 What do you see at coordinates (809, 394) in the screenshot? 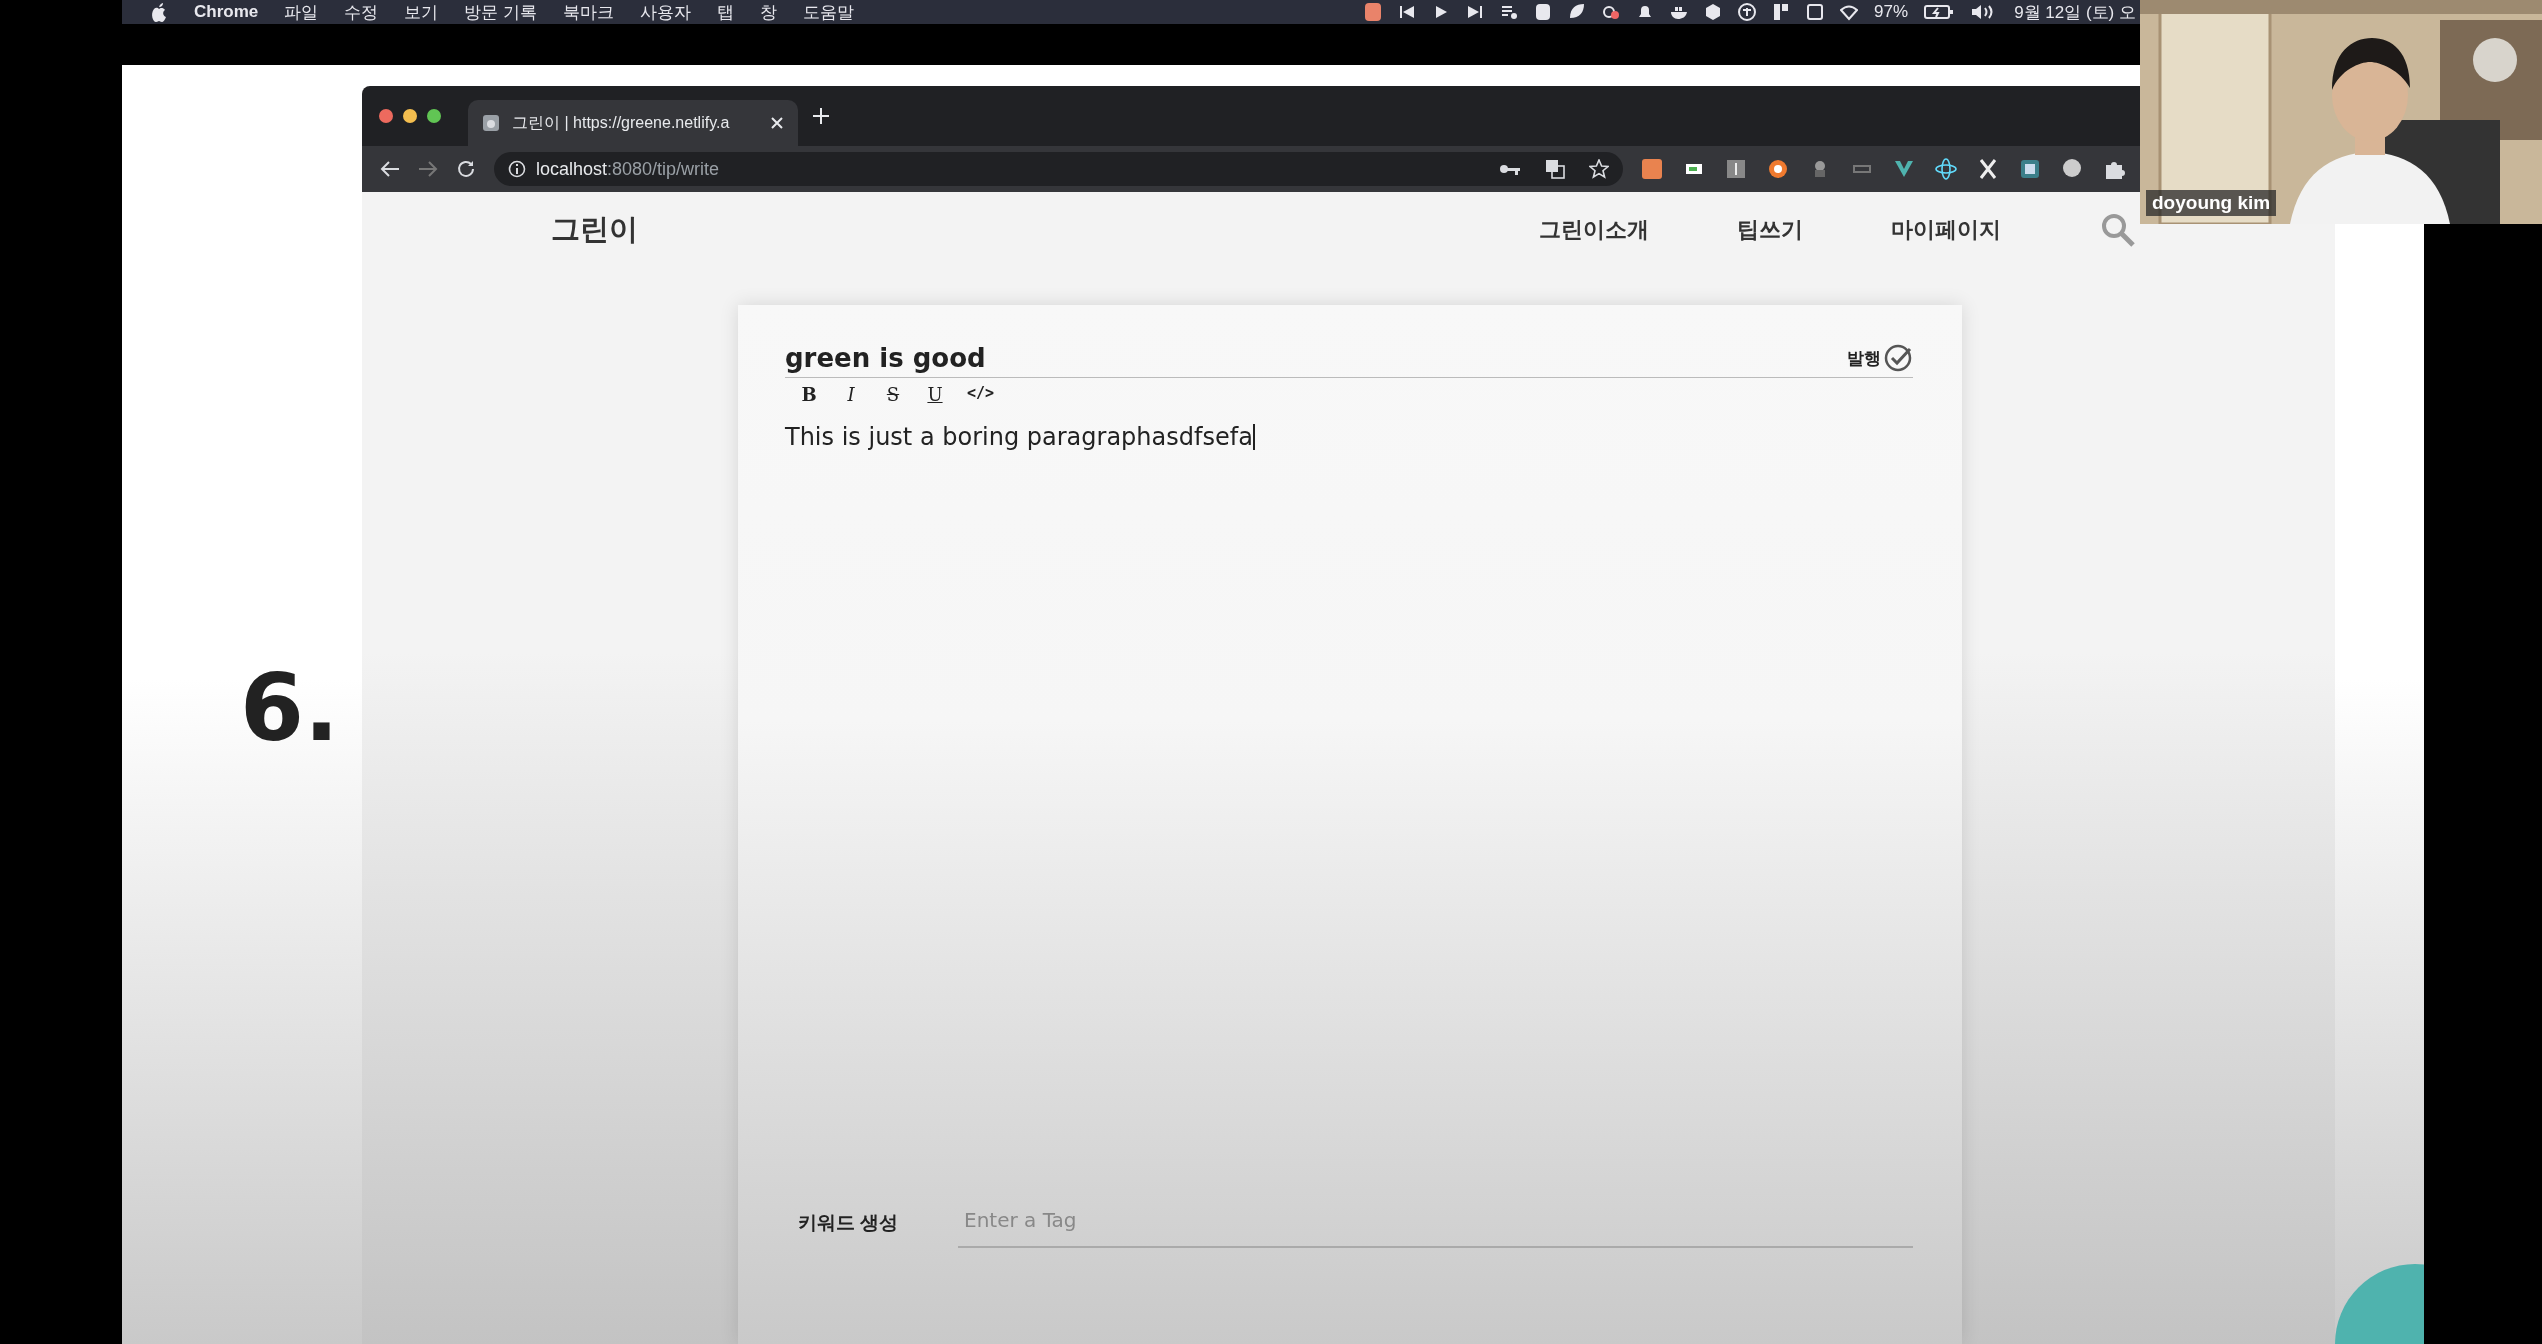
I see `bold-button: B` at bounding box center [809, 394].